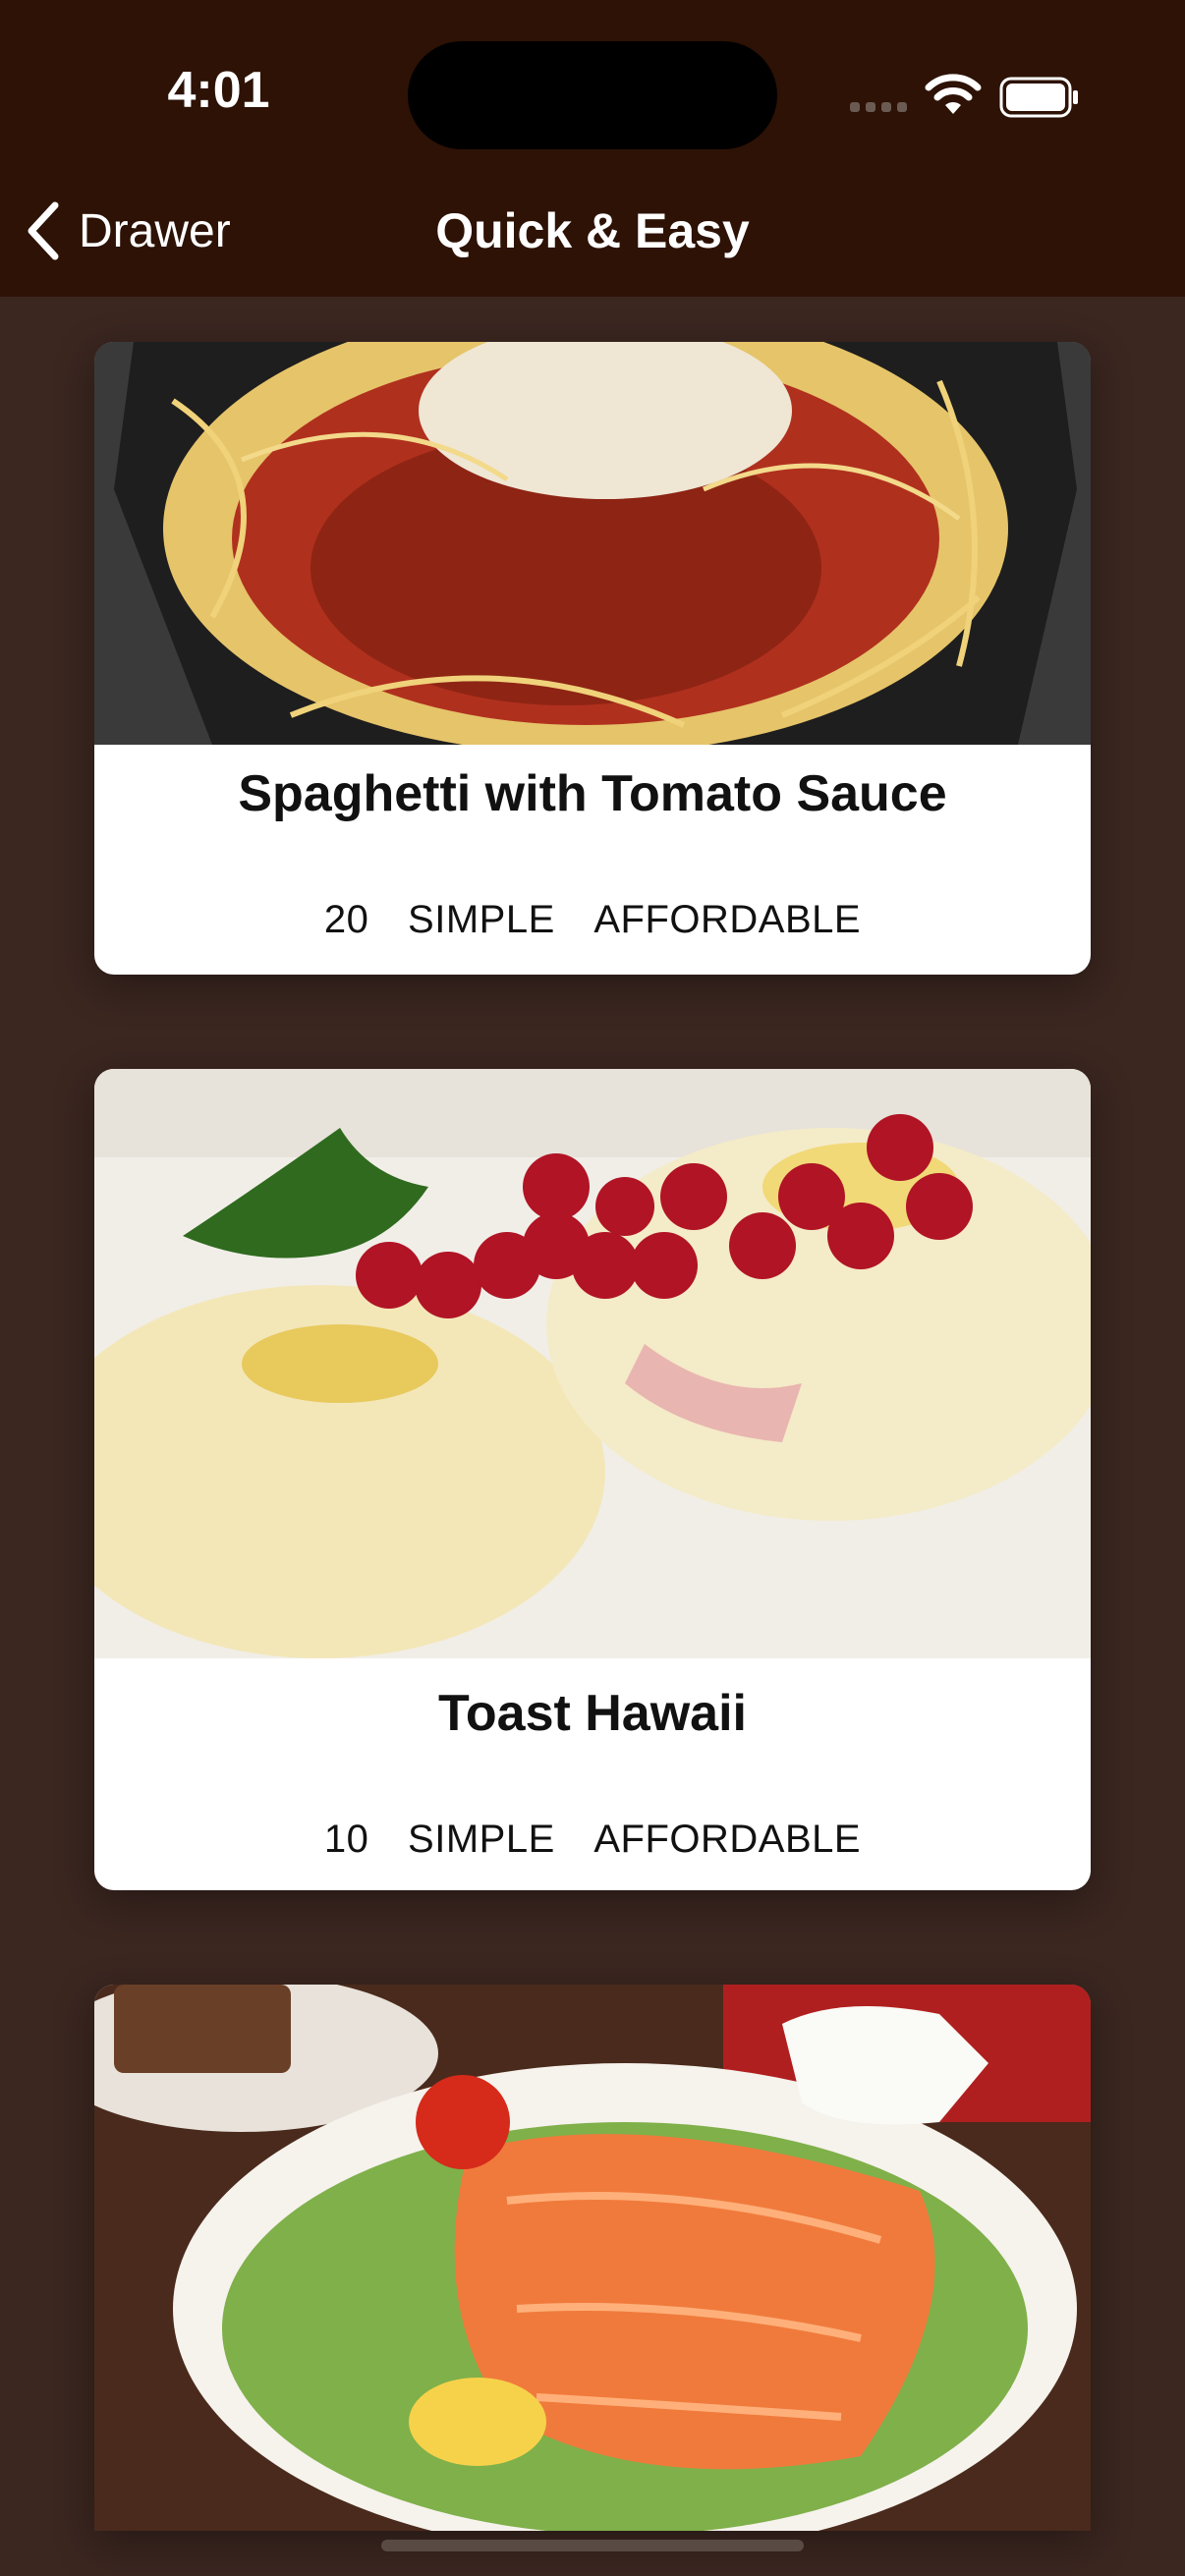  I want to click on meal-title: Toast Hawaii, so click(592, 1713).